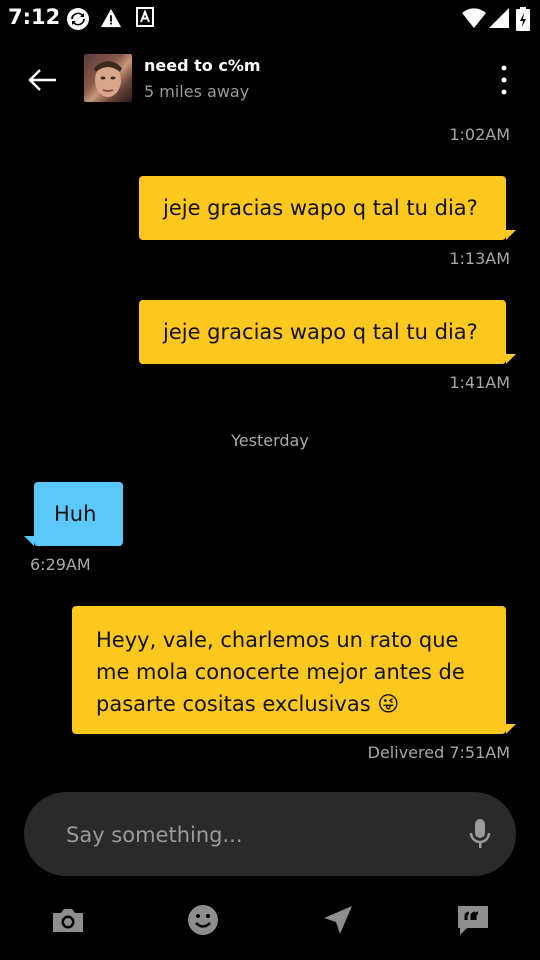 The width and height of the screenshot is (540, 960). Describe the element at coordinates (388, 704) in the screenshot. I see `winking-tongue-emoji: 😜` at that location.